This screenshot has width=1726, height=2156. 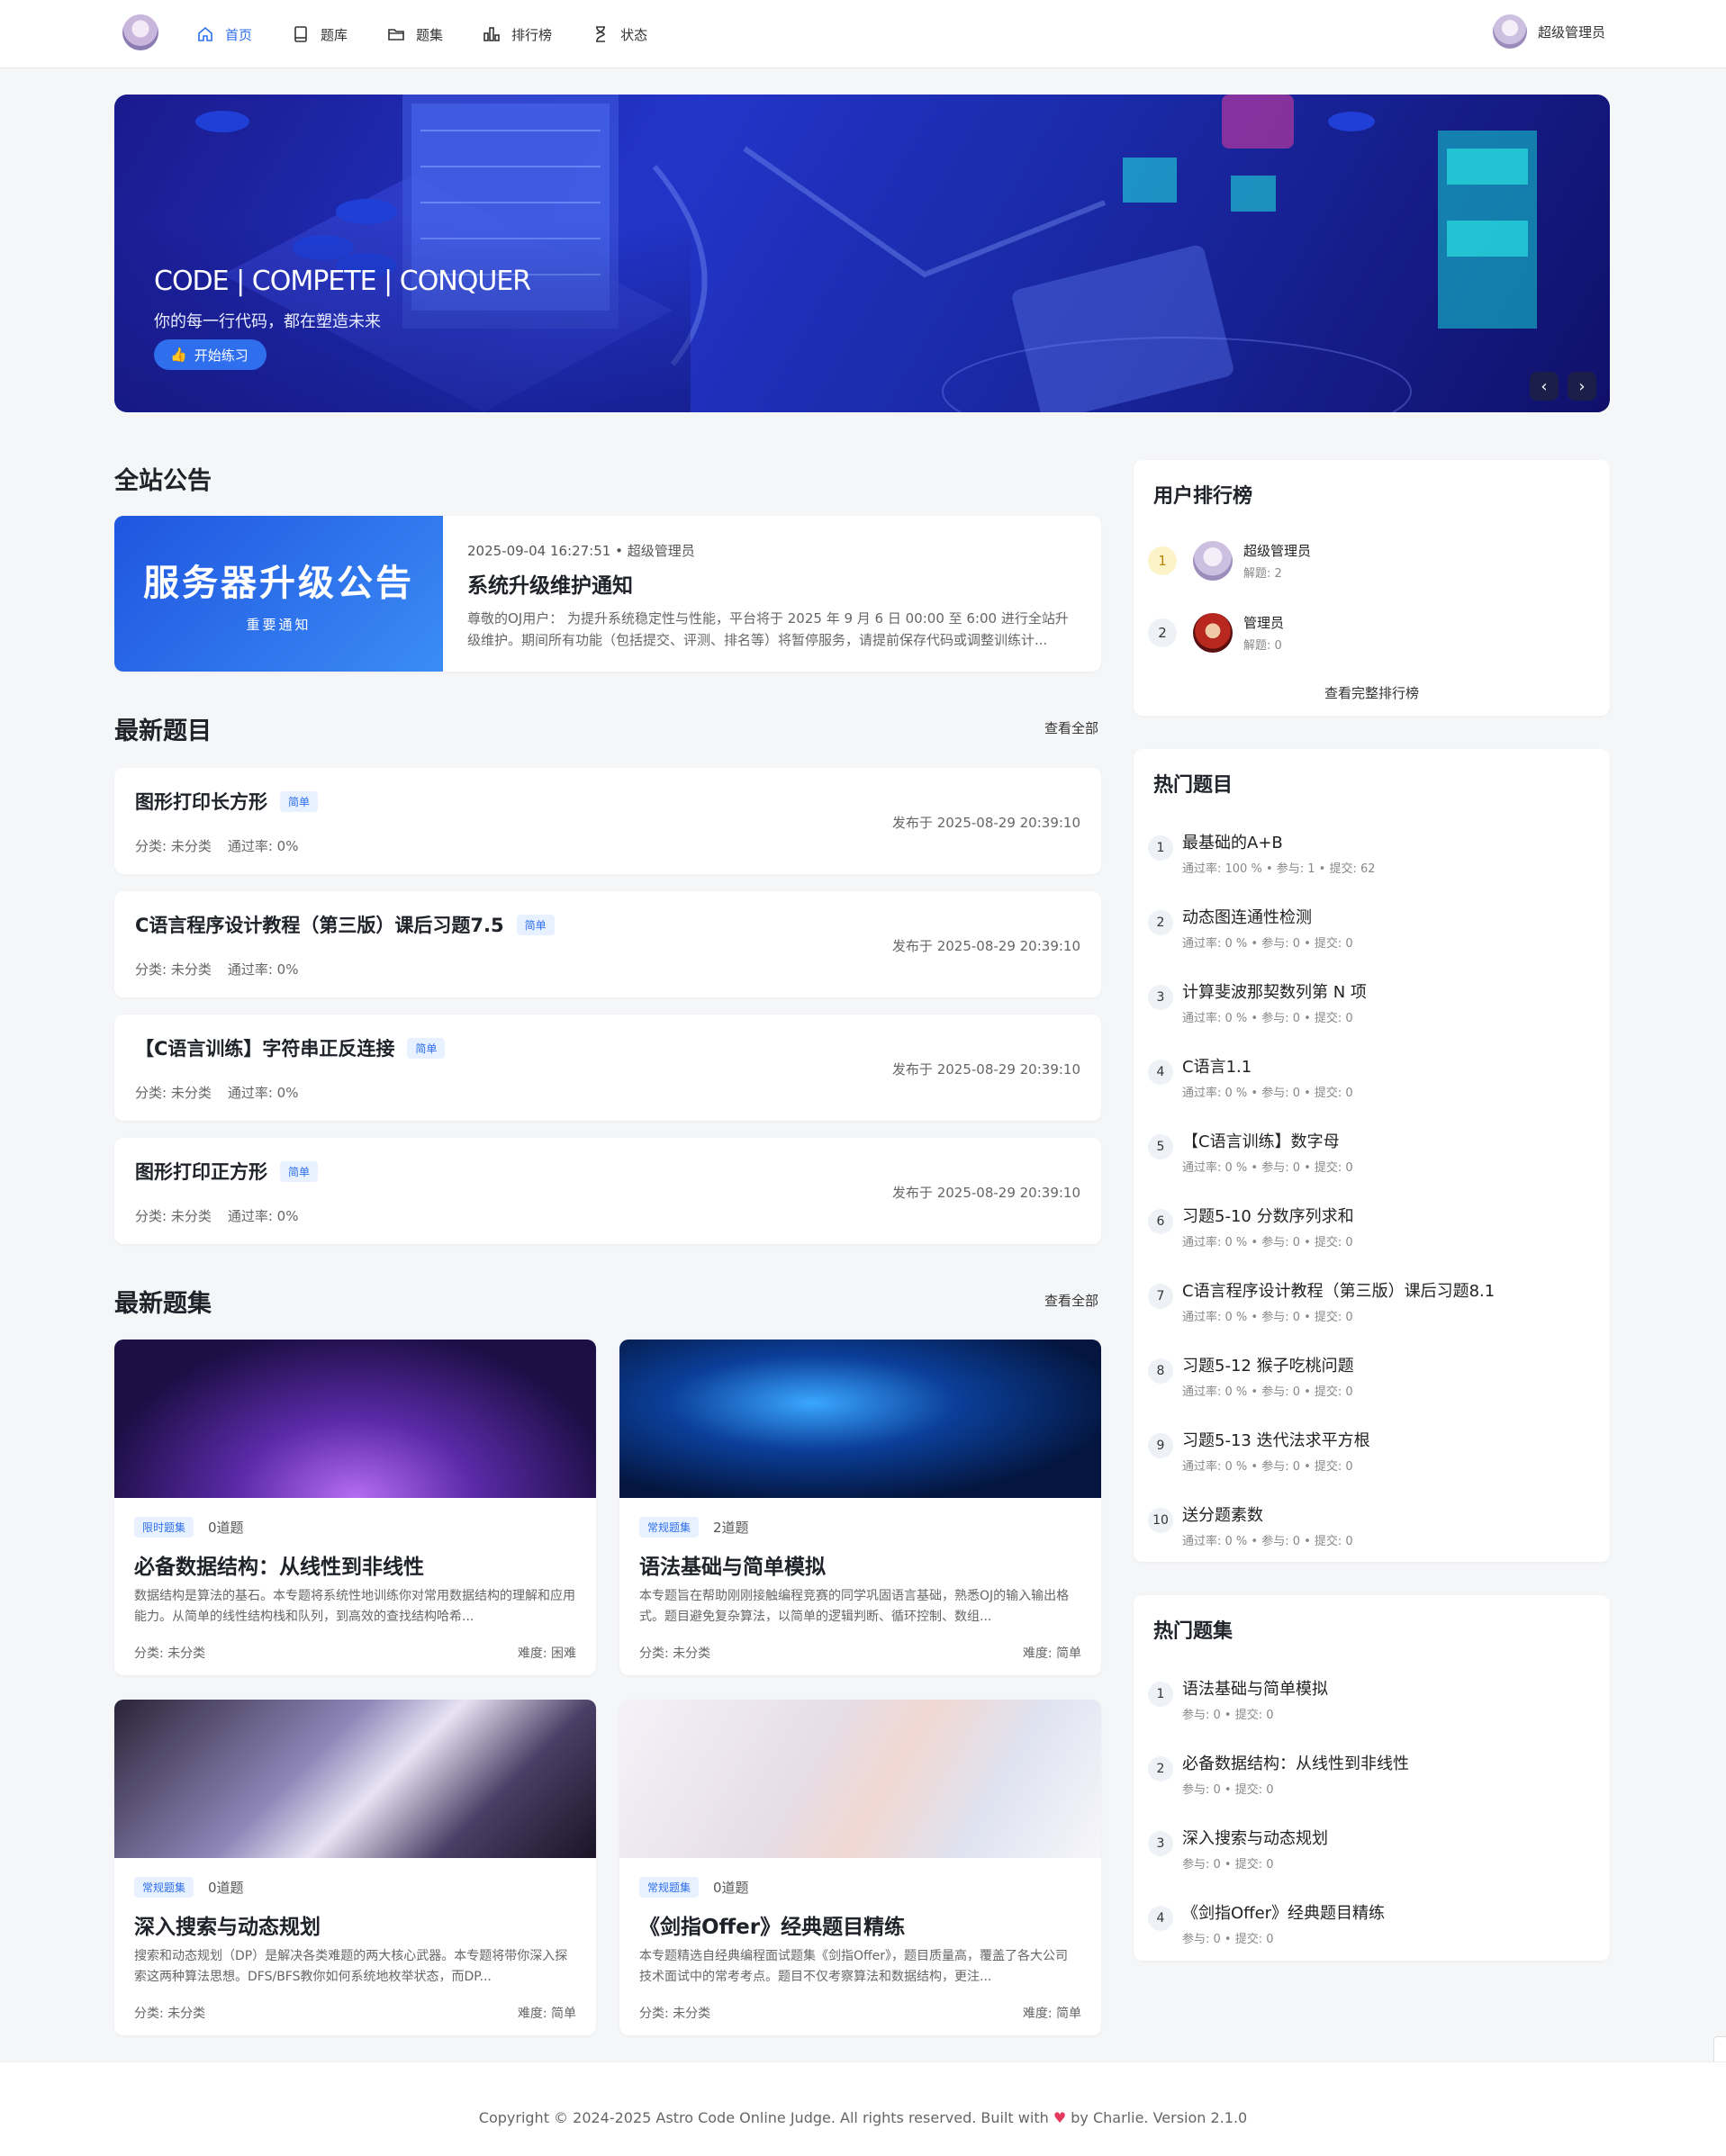 I want to click on set-count: 2道题, so click(x=731, y=1528).